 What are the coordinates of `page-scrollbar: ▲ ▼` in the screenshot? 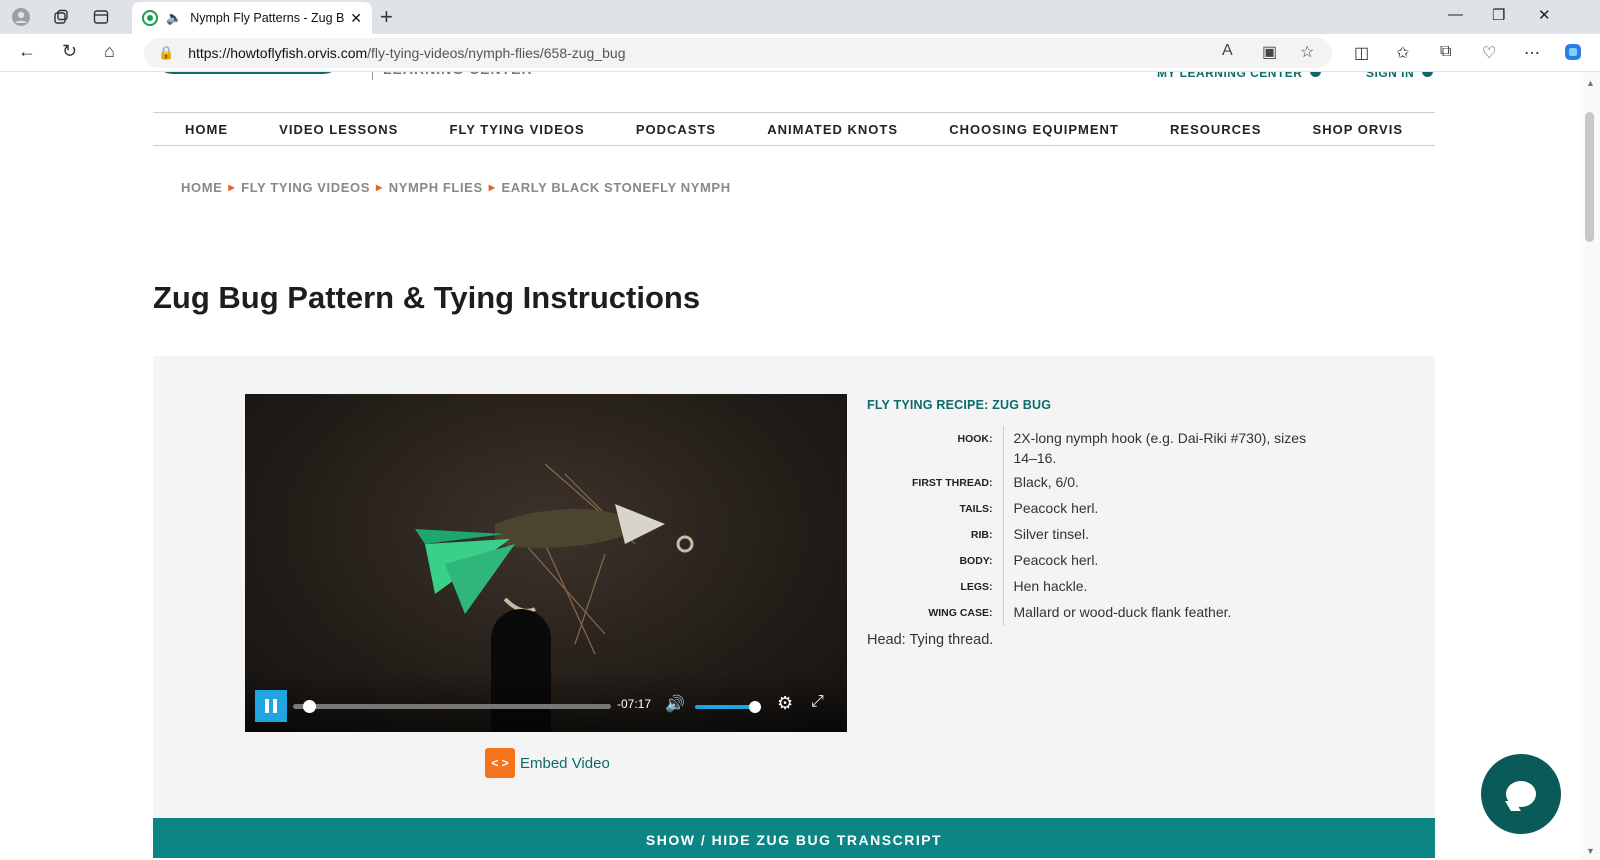 It's located at (1590, 466).